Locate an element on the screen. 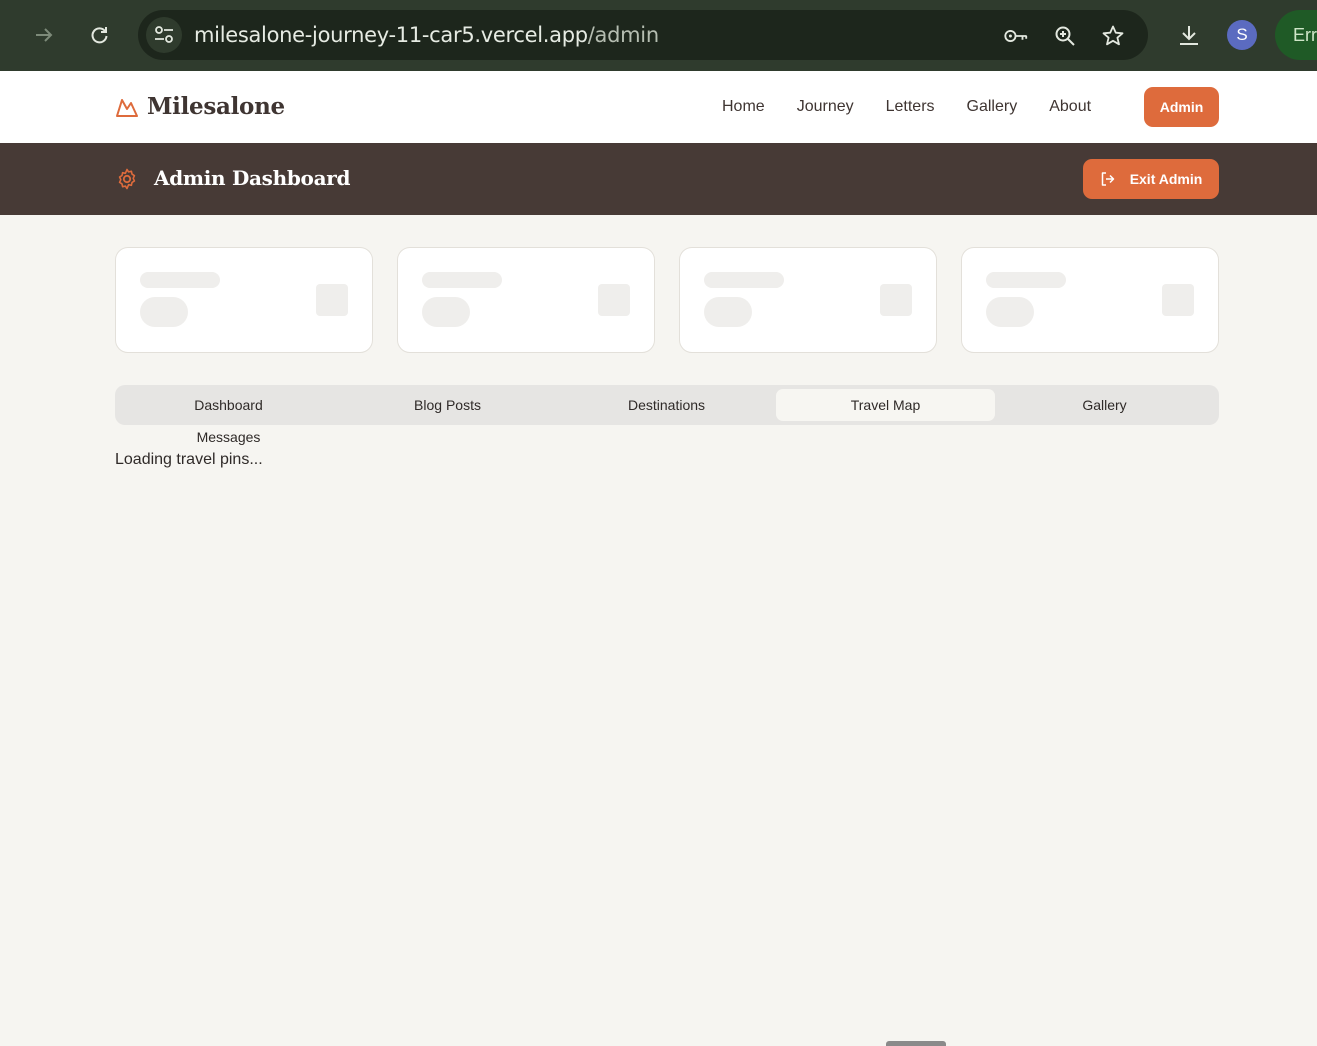 Image resolution: width=1317 pixels, height=1046 pixels. nav-home: Home is located at coordinates (743, 107).